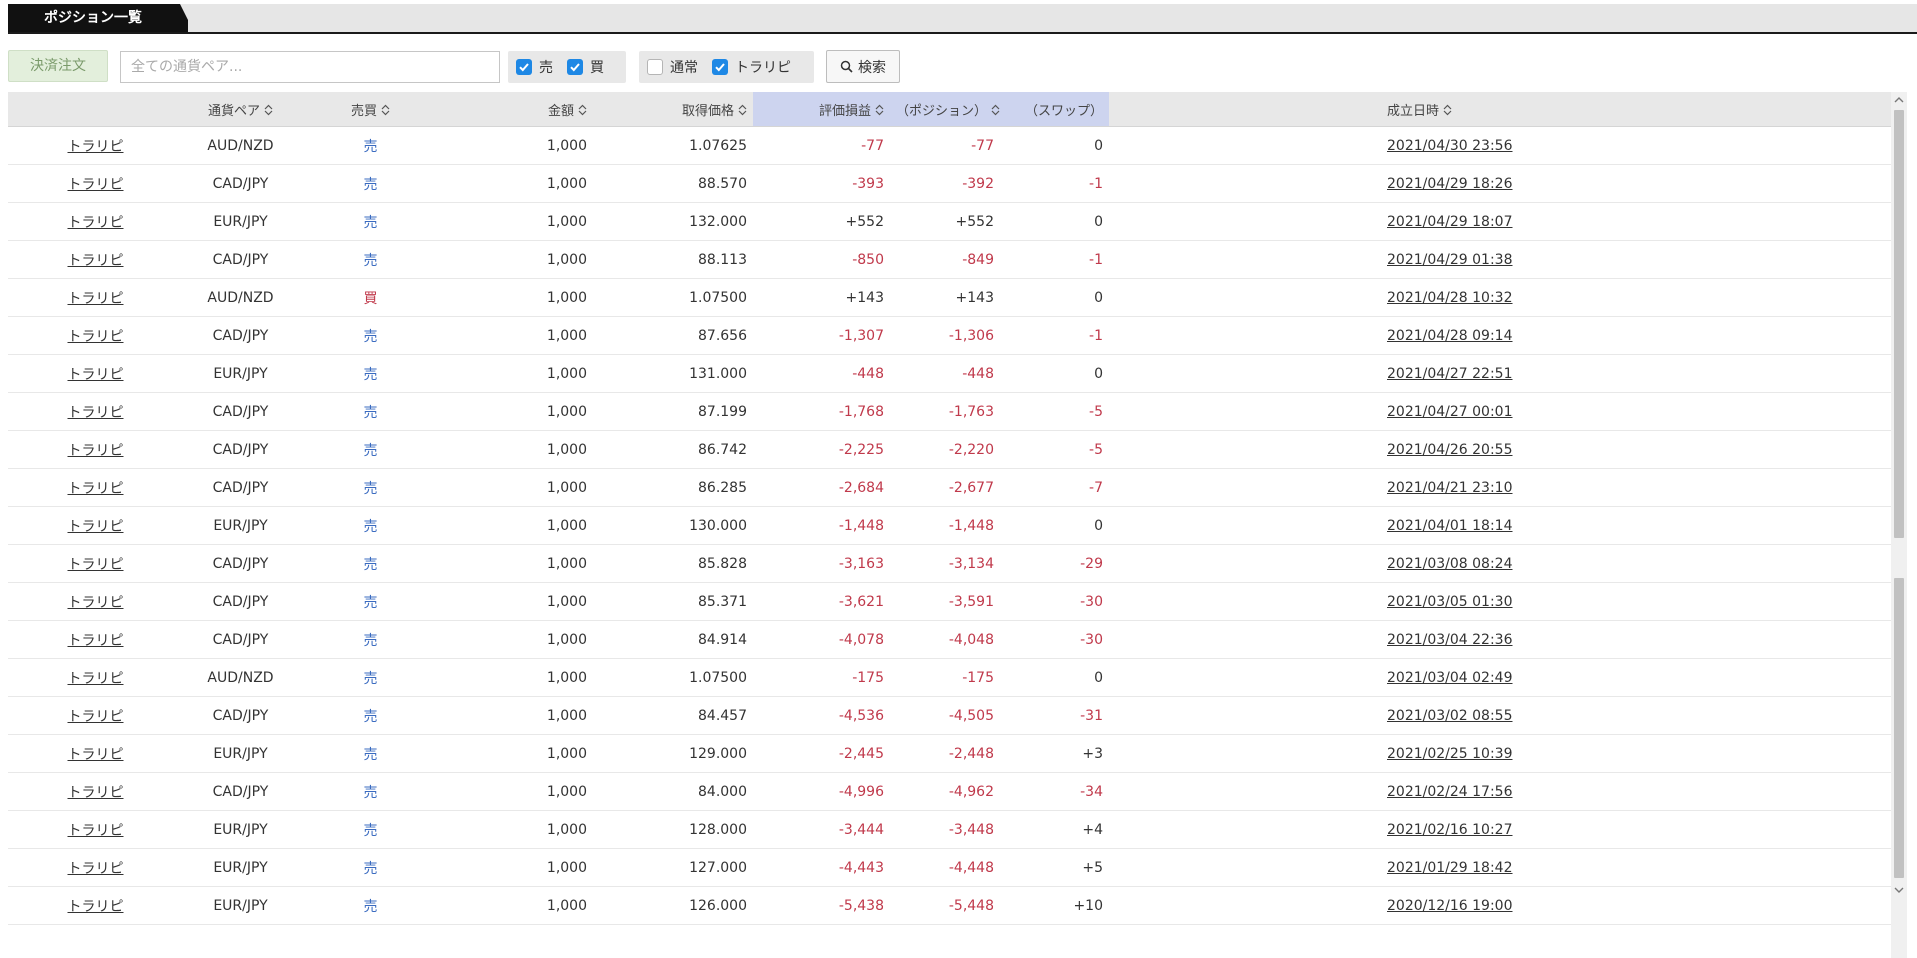  What do you see at coordinates (1635, 715) in the screenshot?
I see `execution-date-link: 2021/03/02 08:55` at bounding box center [1635, 715].